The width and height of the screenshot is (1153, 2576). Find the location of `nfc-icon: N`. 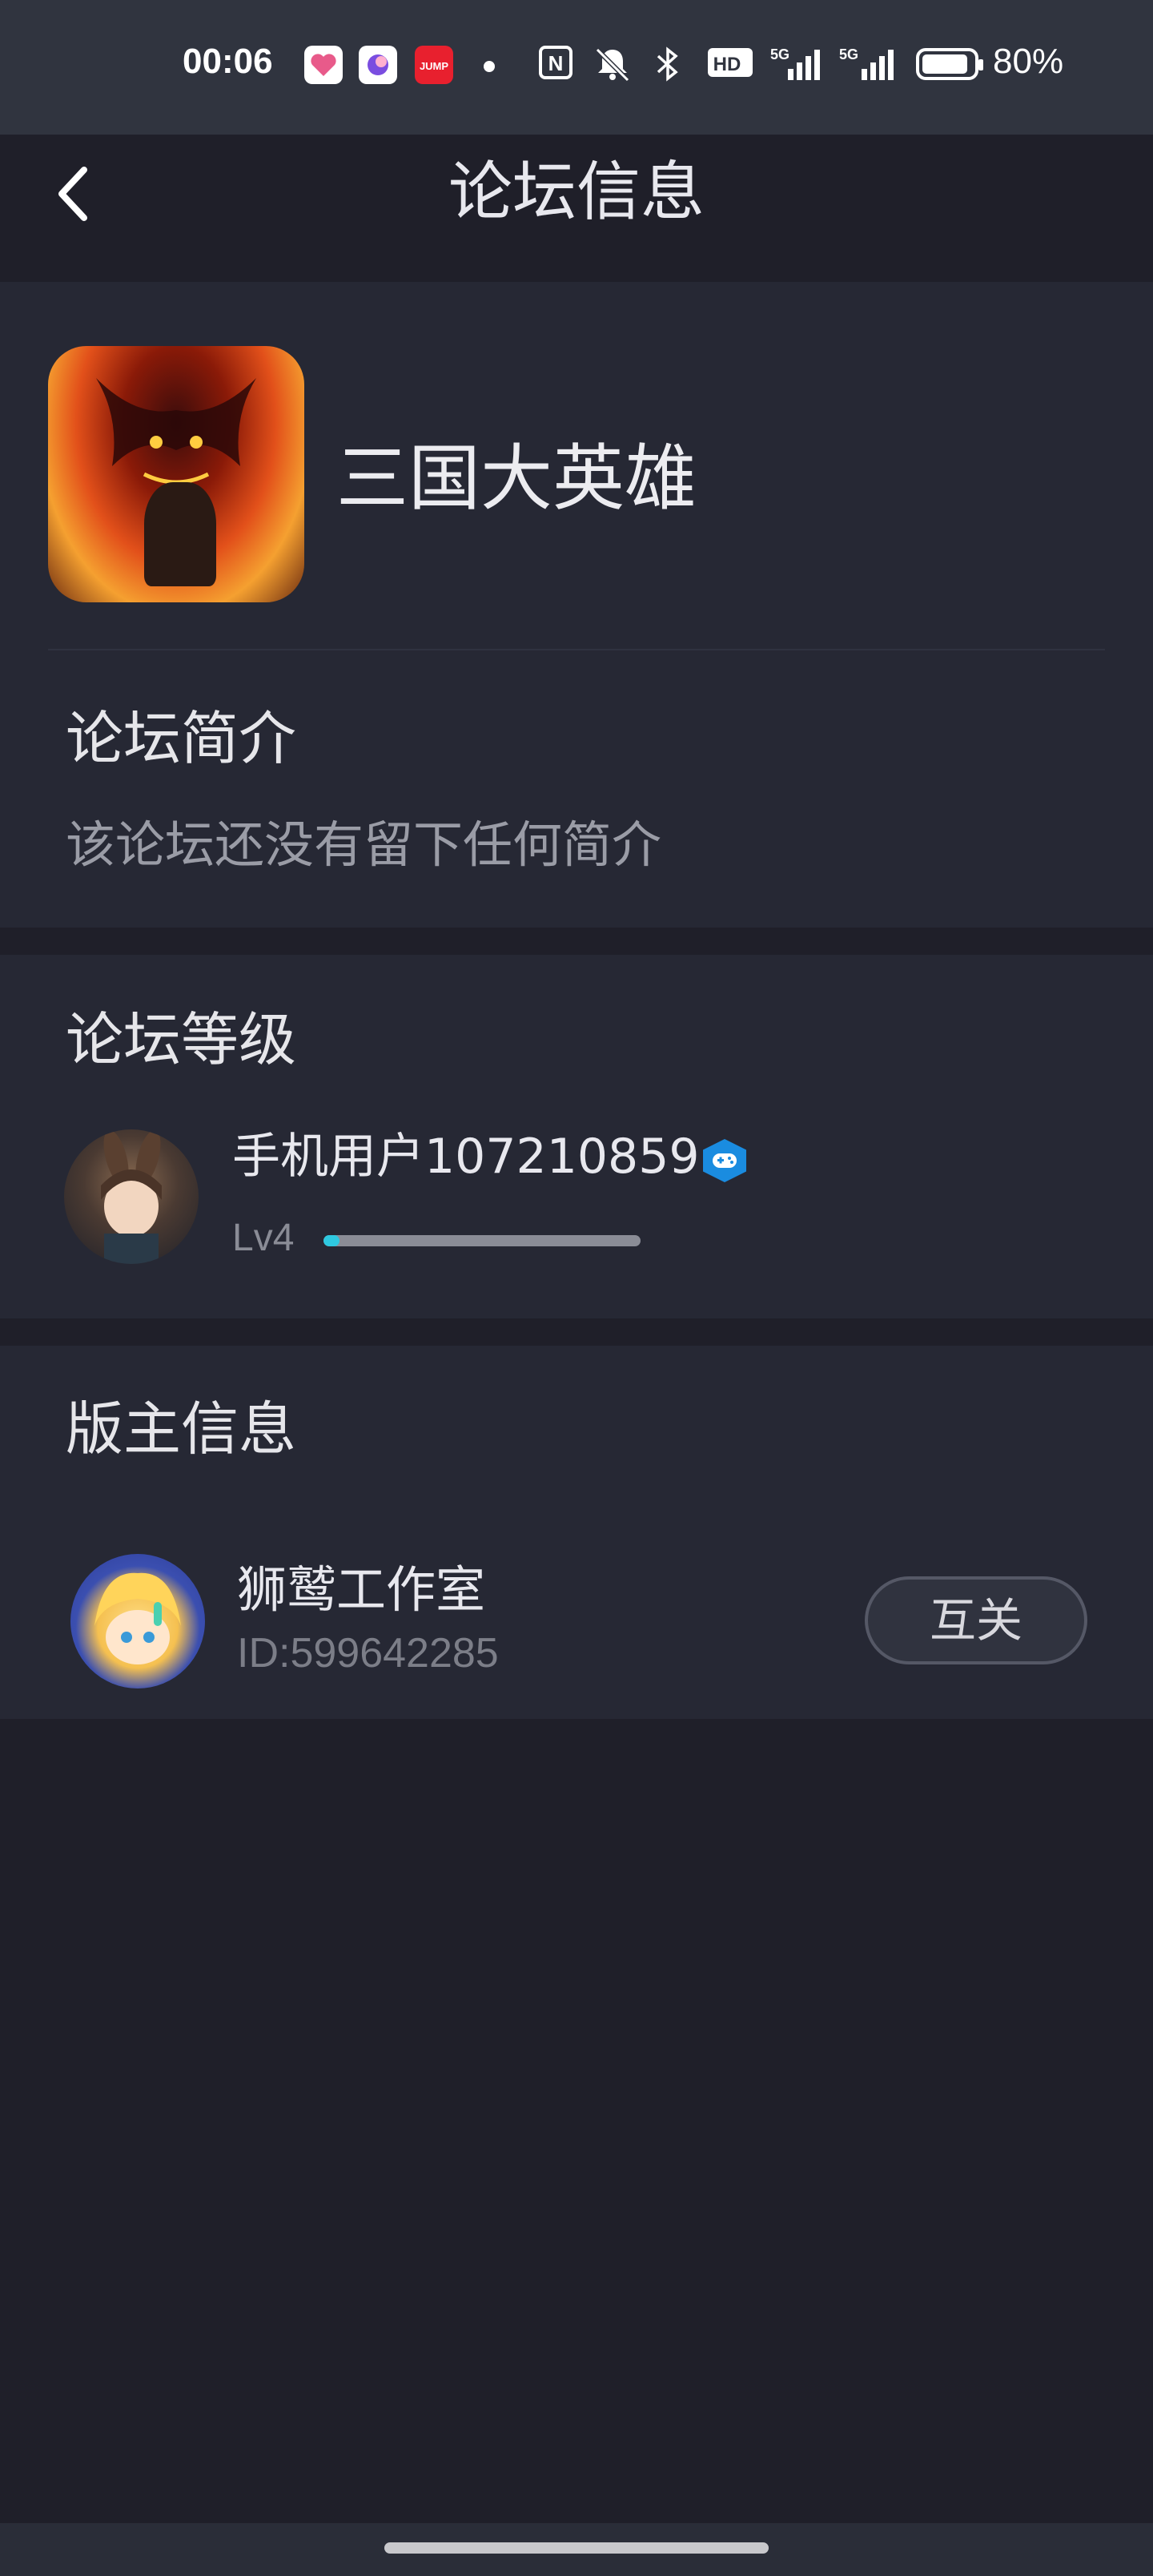

nfc-icon: N is located at coordinates (556, 67).